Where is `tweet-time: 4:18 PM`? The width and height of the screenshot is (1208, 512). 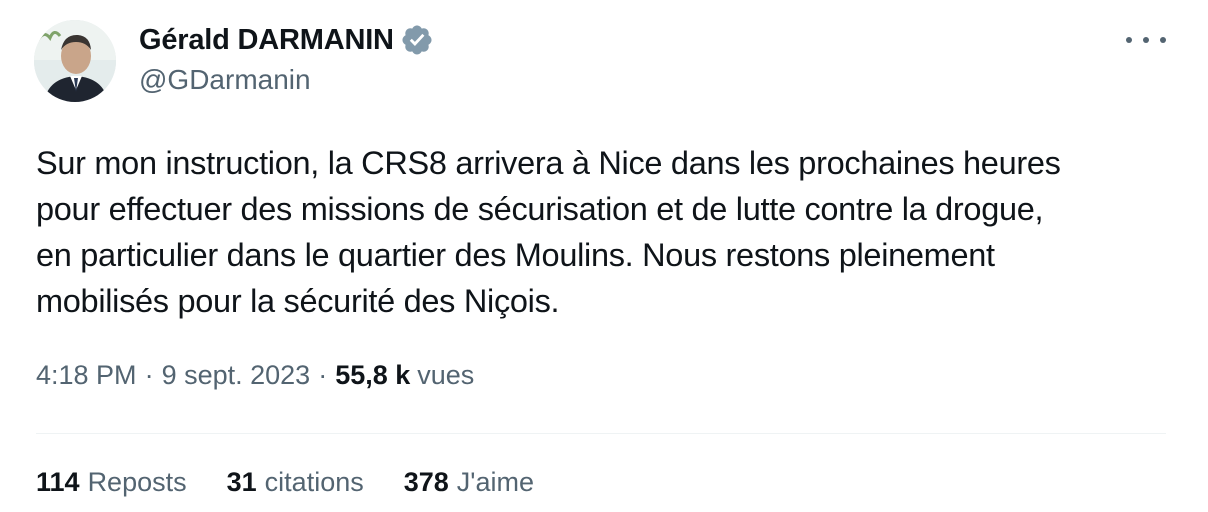 tweet-time: 4:18 PM is located at coordinates (86, 375).